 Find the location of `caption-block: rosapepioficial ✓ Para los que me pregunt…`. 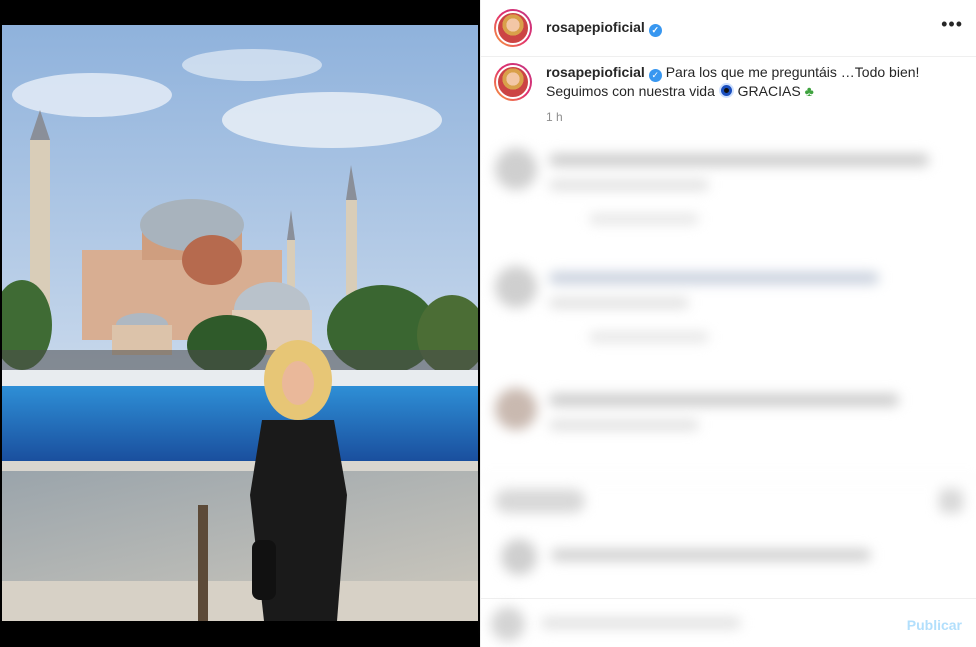

caption-block: rosapepioficial ✓ Para los que me pregunt… is located at coordinates (729, 94).